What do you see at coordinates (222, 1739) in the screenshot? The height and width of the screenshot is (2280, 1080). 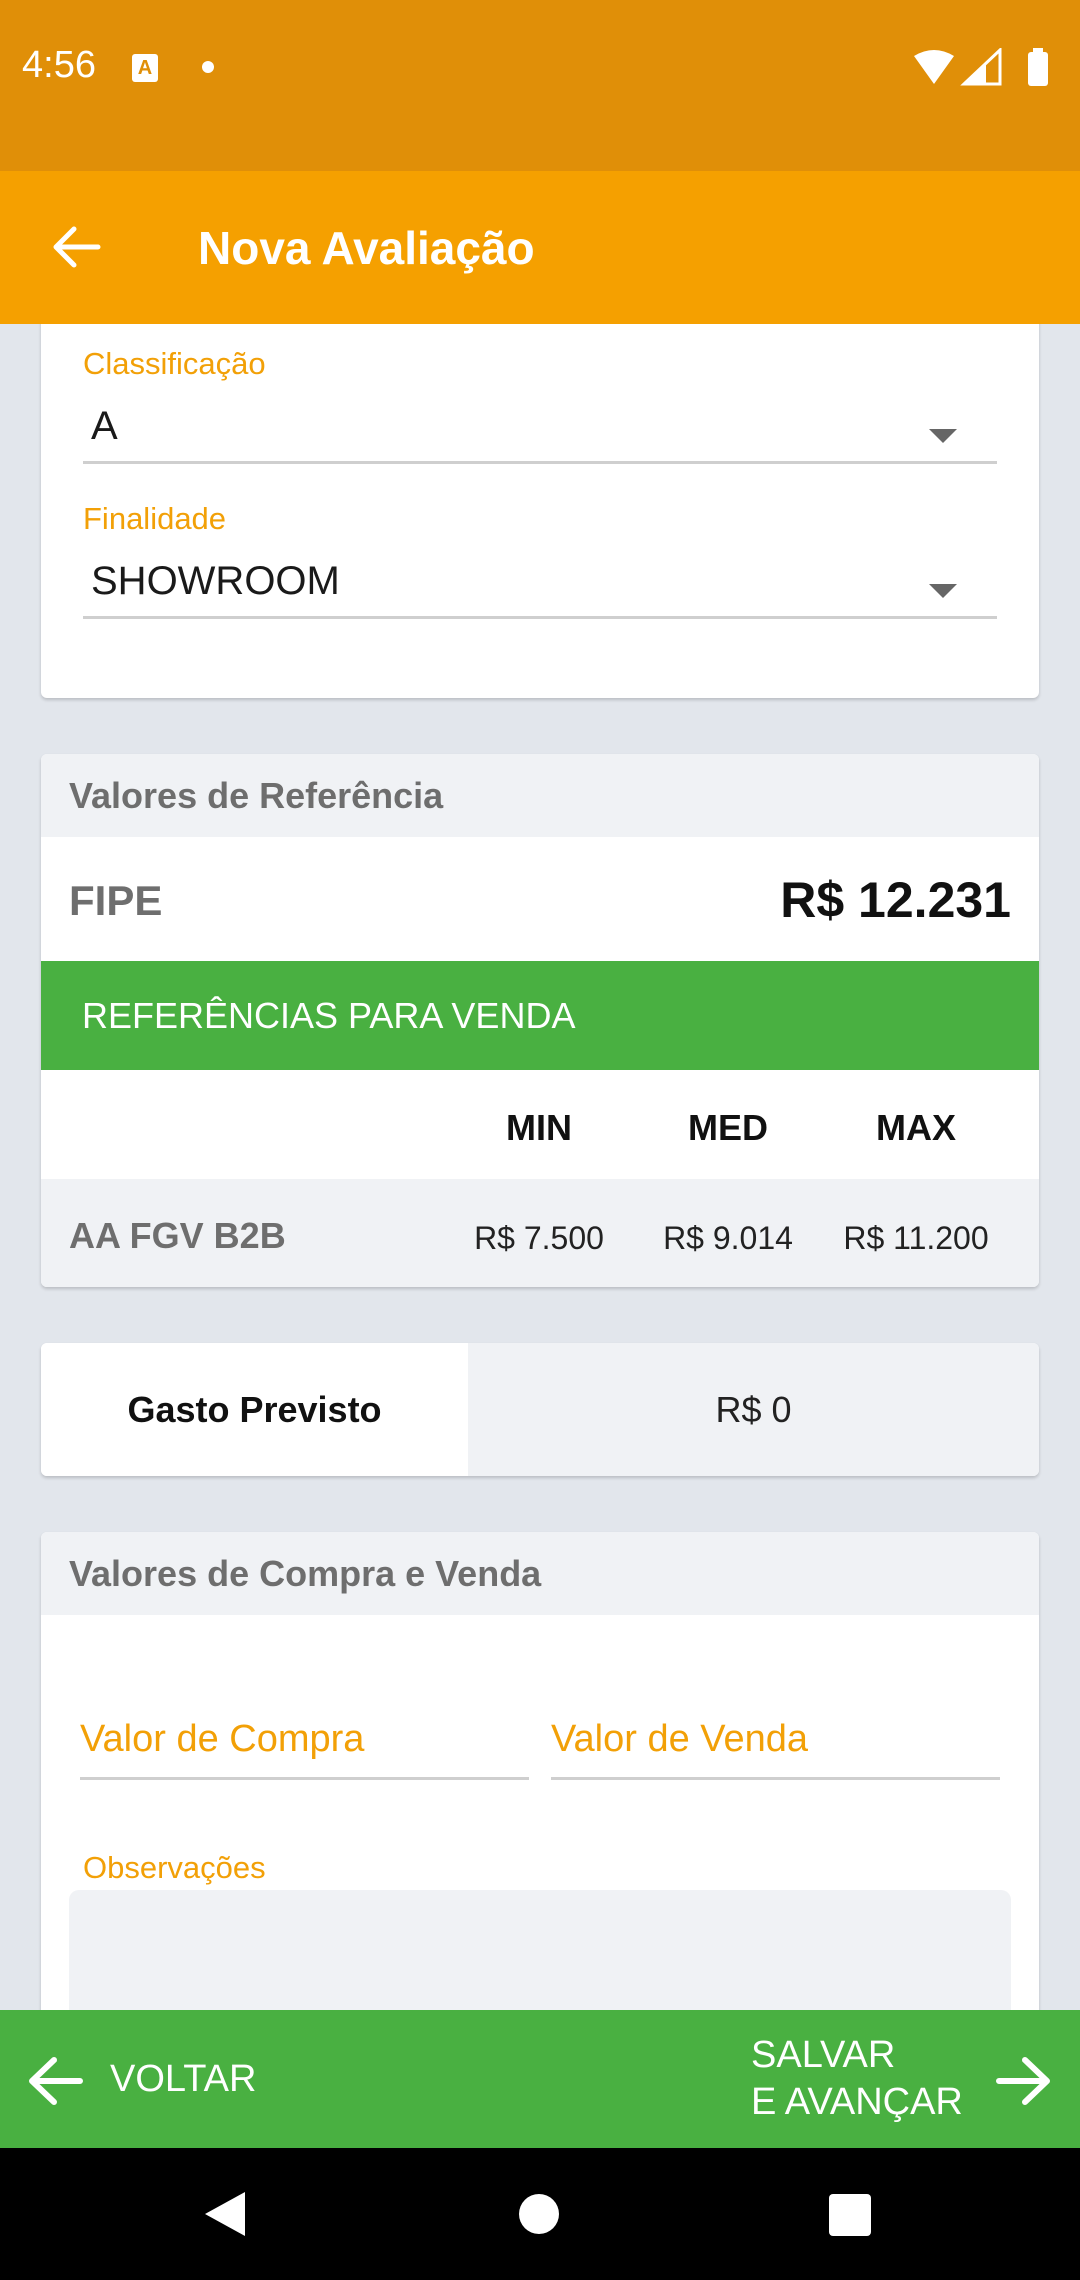 I see `purchase-value-placeholder: Valor de Compra` at bounding box center [222, 1739].